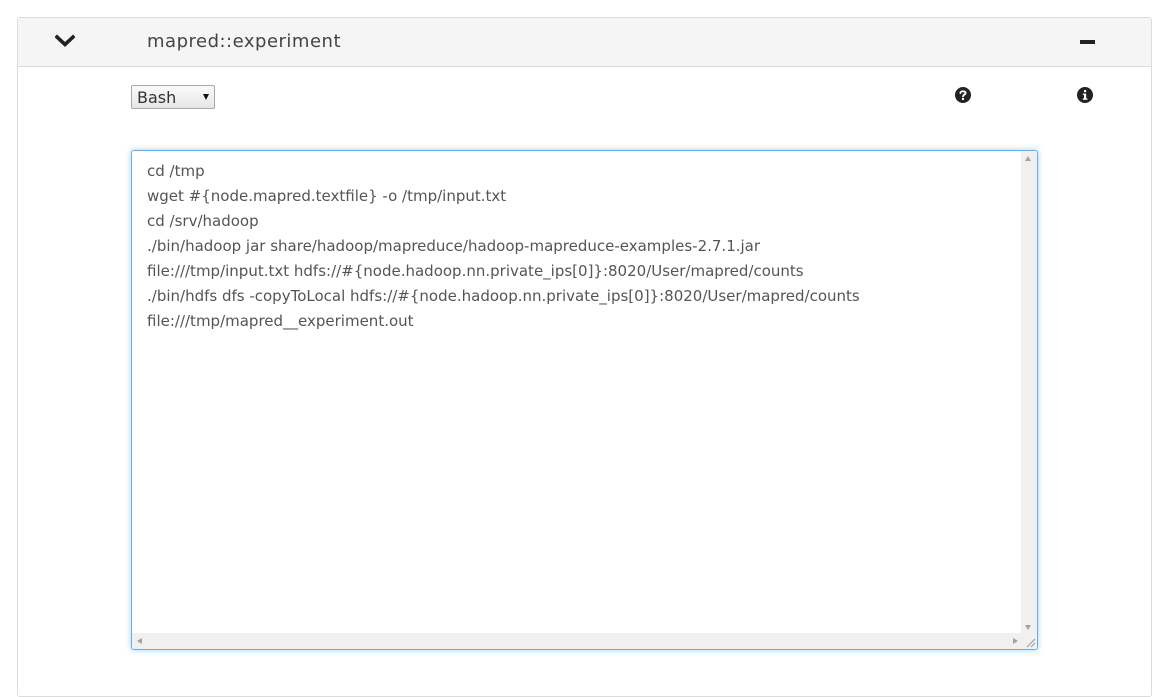  I want to click on chevron-down-icon, so click(65, 40).